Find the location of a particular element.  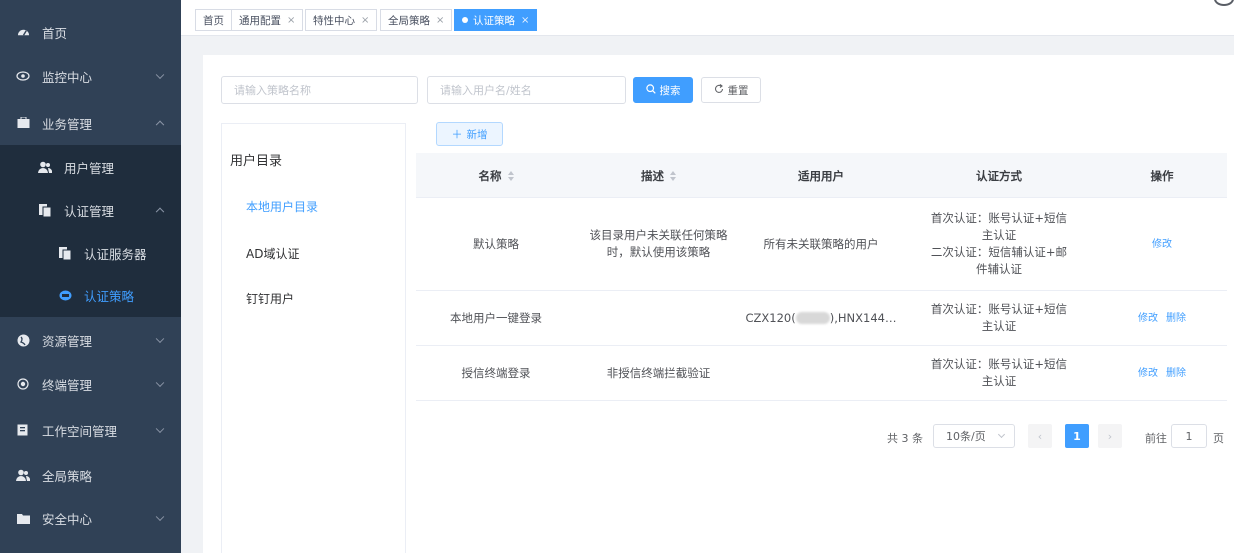

pagination-total: 共 3 条 is located at coordinates (905, 438).